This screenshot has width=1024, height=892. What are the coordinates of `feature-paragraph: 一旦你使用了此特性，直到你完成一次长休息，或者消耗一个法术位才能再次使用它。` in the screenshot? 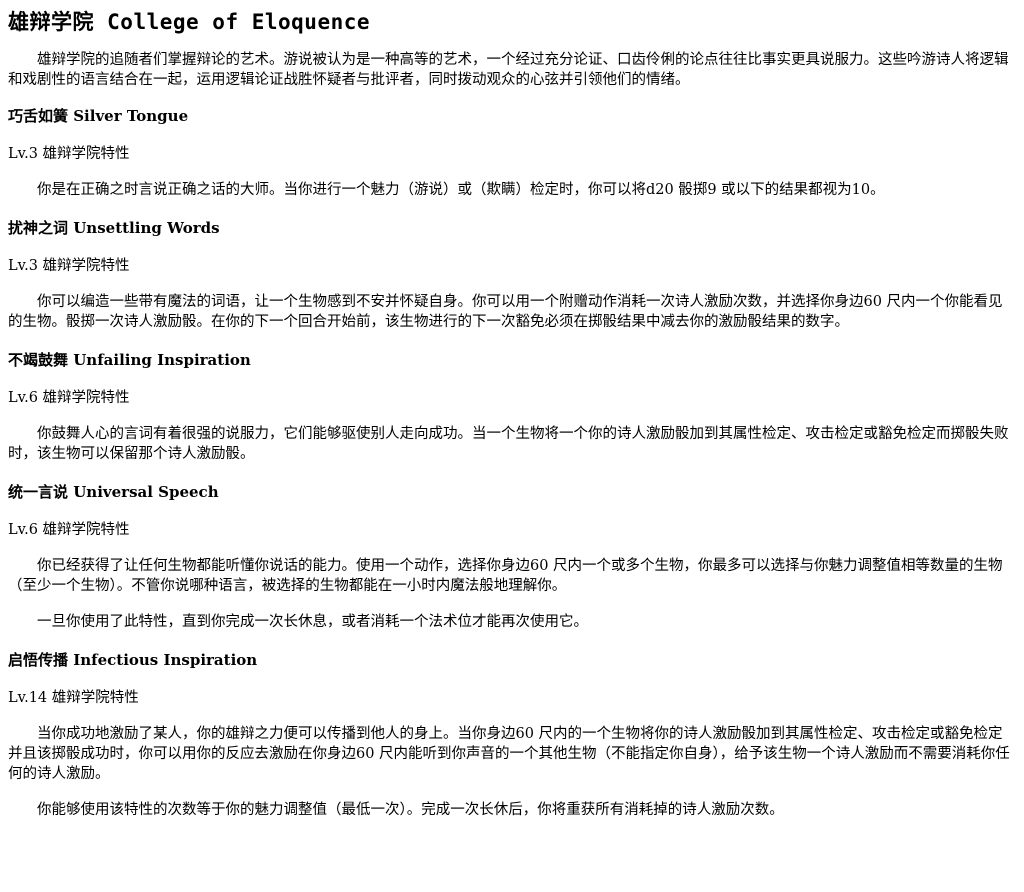 It's located at (312, 622).